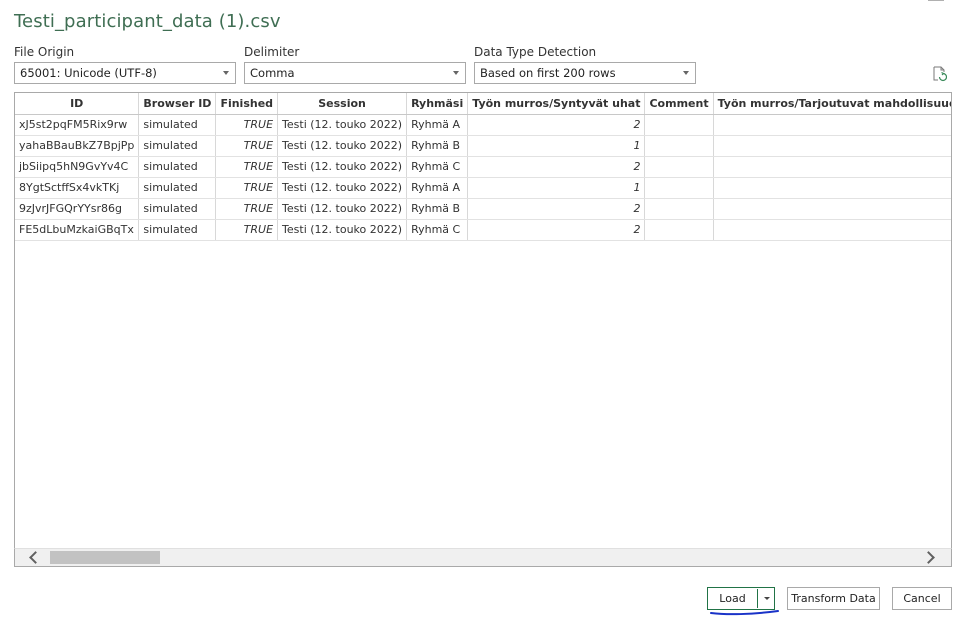 The image size is (974, 618). Describe the element at coordinates (147, 21) in the screenshot. I see `dialog-title: Testi_participant_data (1).csv` at that location.